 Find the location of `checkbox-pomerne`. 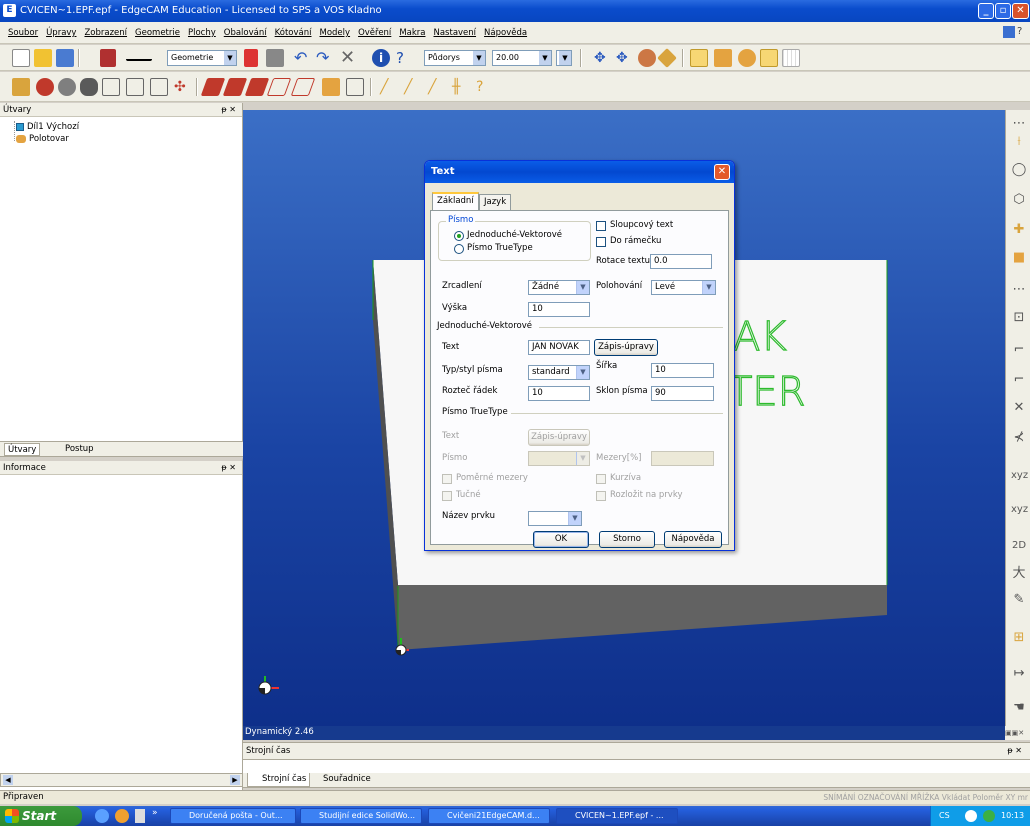

checkbox-pomerne is located at coordinates (447, 479).